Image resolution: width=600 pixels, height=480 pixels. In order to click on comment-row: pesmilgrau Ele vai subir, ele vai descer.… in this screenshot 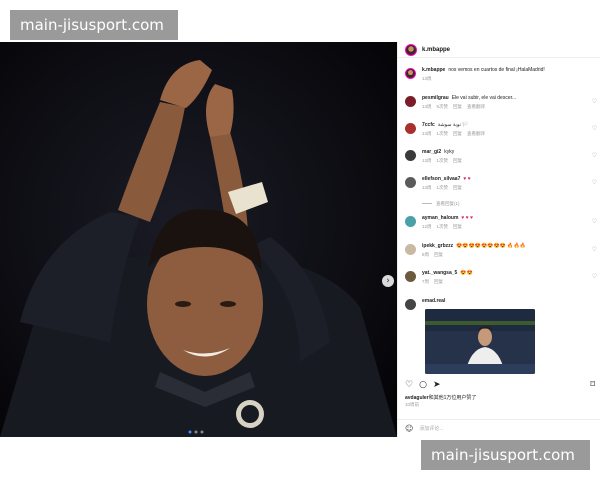, I will do `click(501, 102)`.